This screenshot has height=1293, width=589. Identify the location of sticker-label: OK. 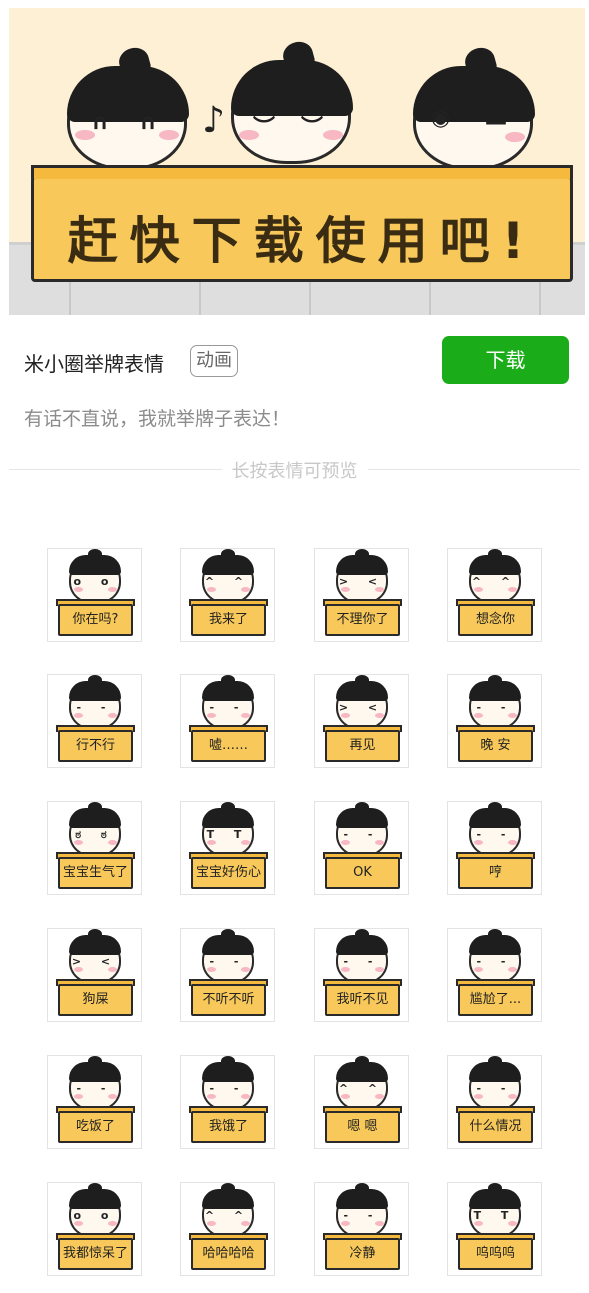
(362, 872).